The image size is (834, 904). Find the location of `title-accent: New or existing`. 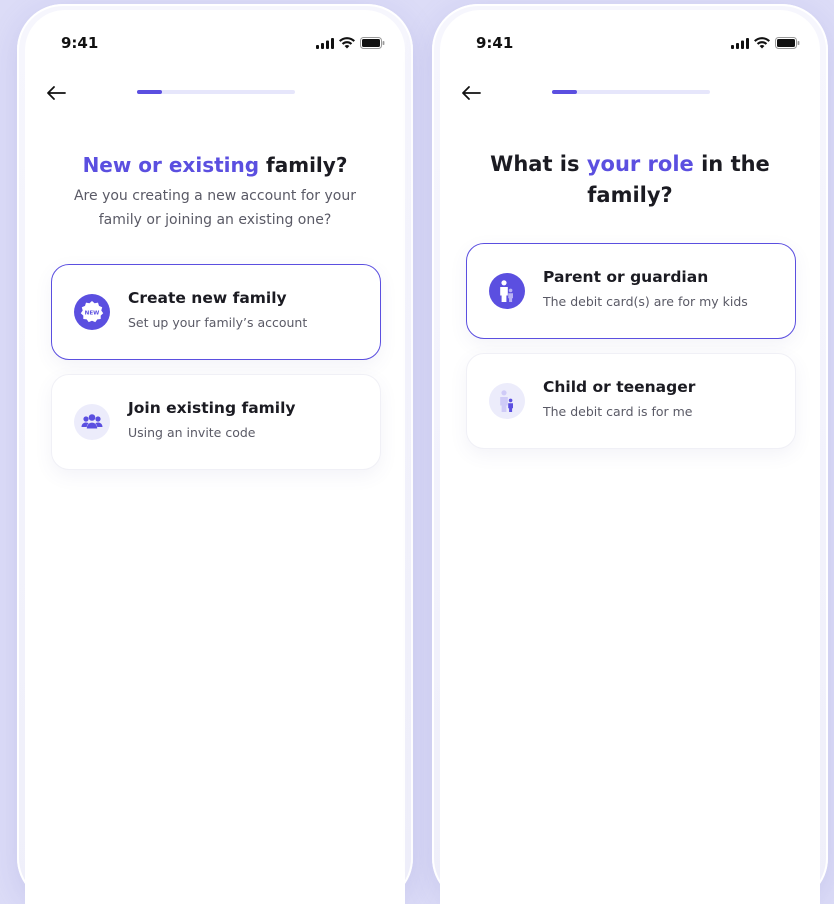

title-accent: New or existing is located at coordinates (171, 165).